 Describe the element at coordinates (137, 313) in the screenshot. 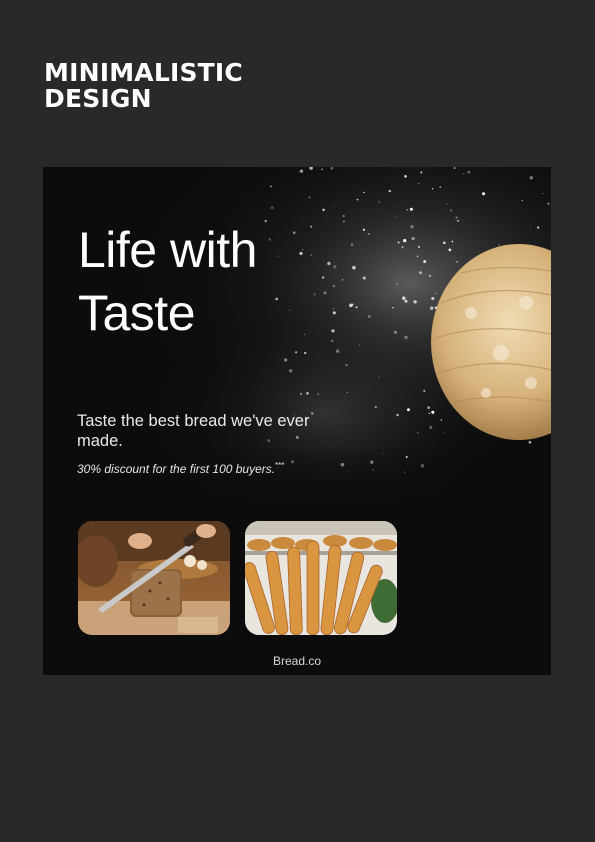

I see `poster-title-line-2: Taste` at that location.